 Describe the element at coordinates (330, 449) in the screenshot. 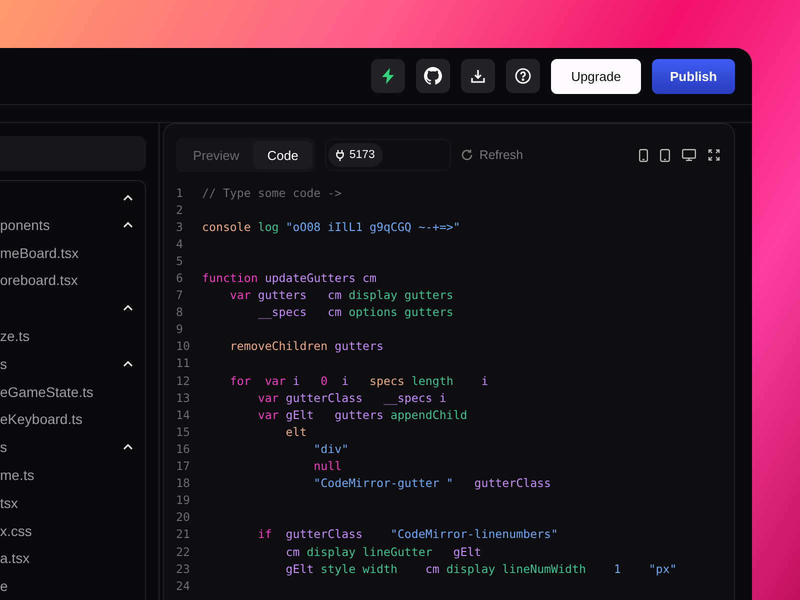

I see `code-line: "div"` at that location.